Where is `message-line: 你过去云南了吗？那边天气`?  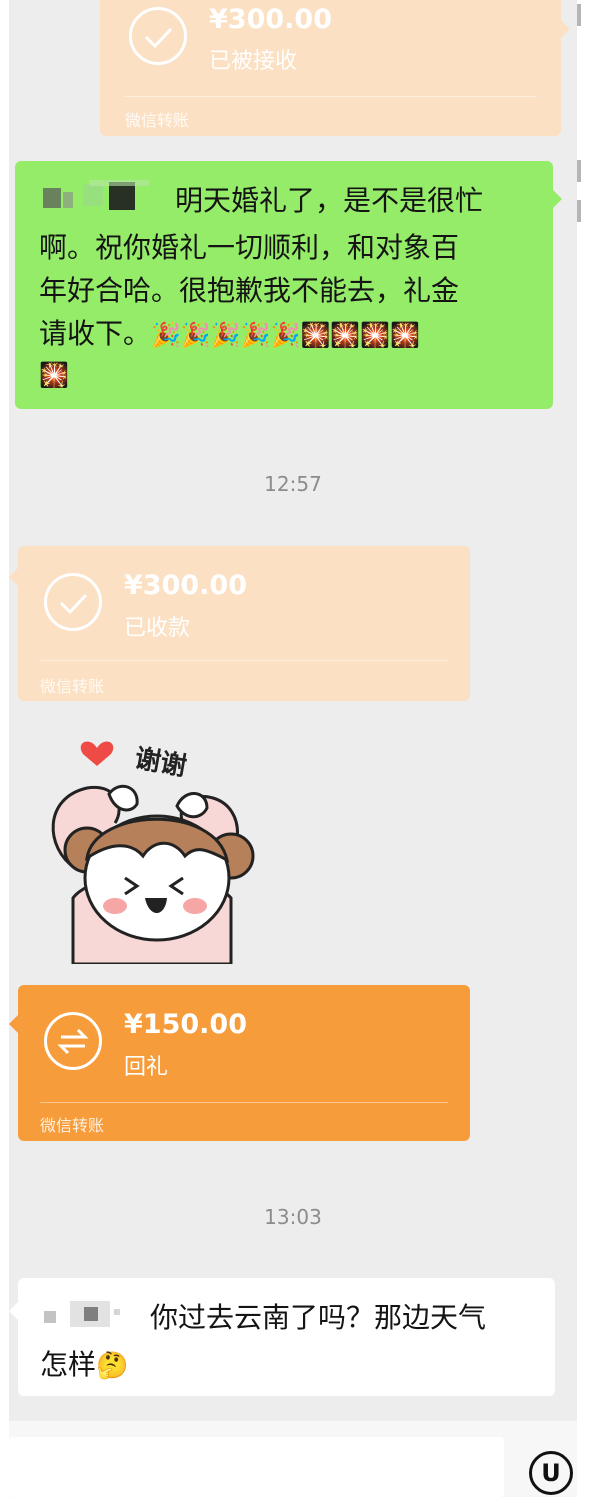 message-line: 你过去云南了吗？那边天气 is located at coordinates (286, 1319).